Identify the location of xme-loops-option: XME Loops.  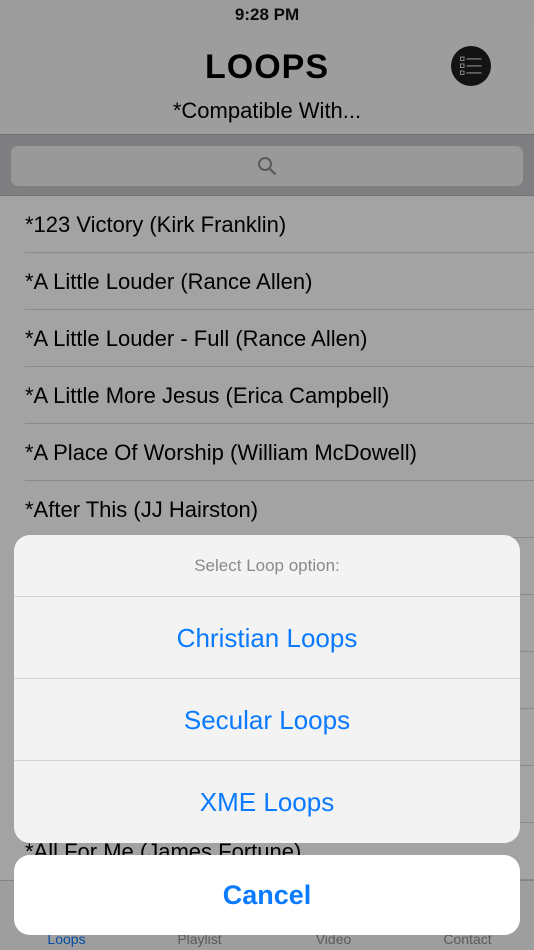
(267, 802).